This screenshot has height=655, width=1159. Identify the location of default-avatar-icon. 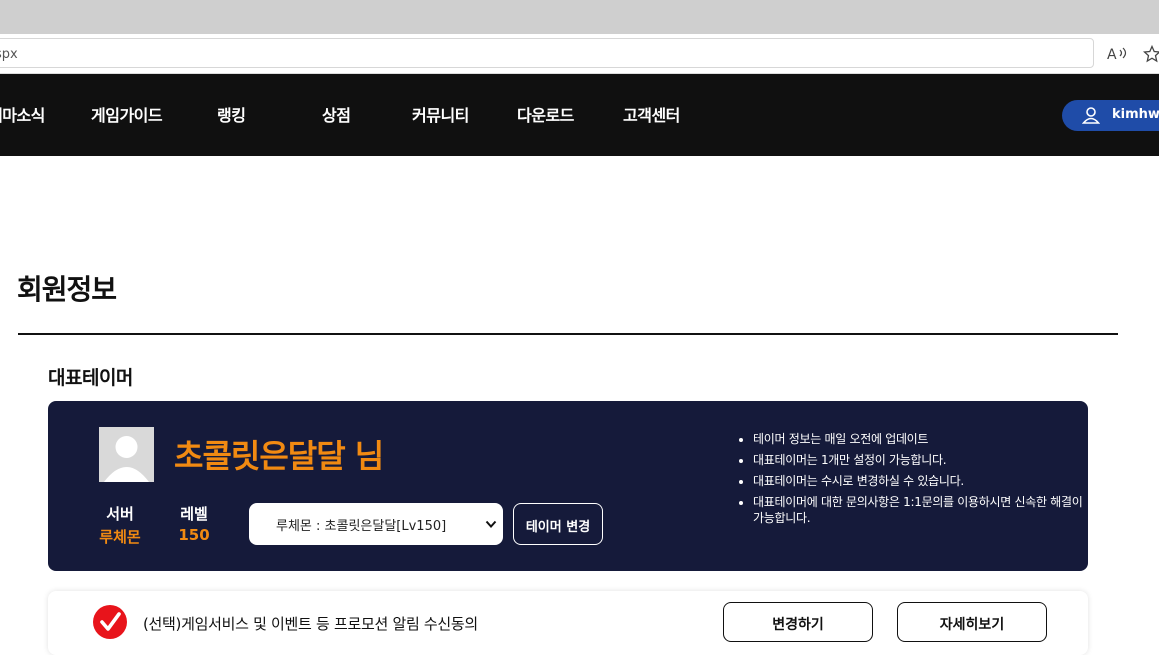
(126, 454).